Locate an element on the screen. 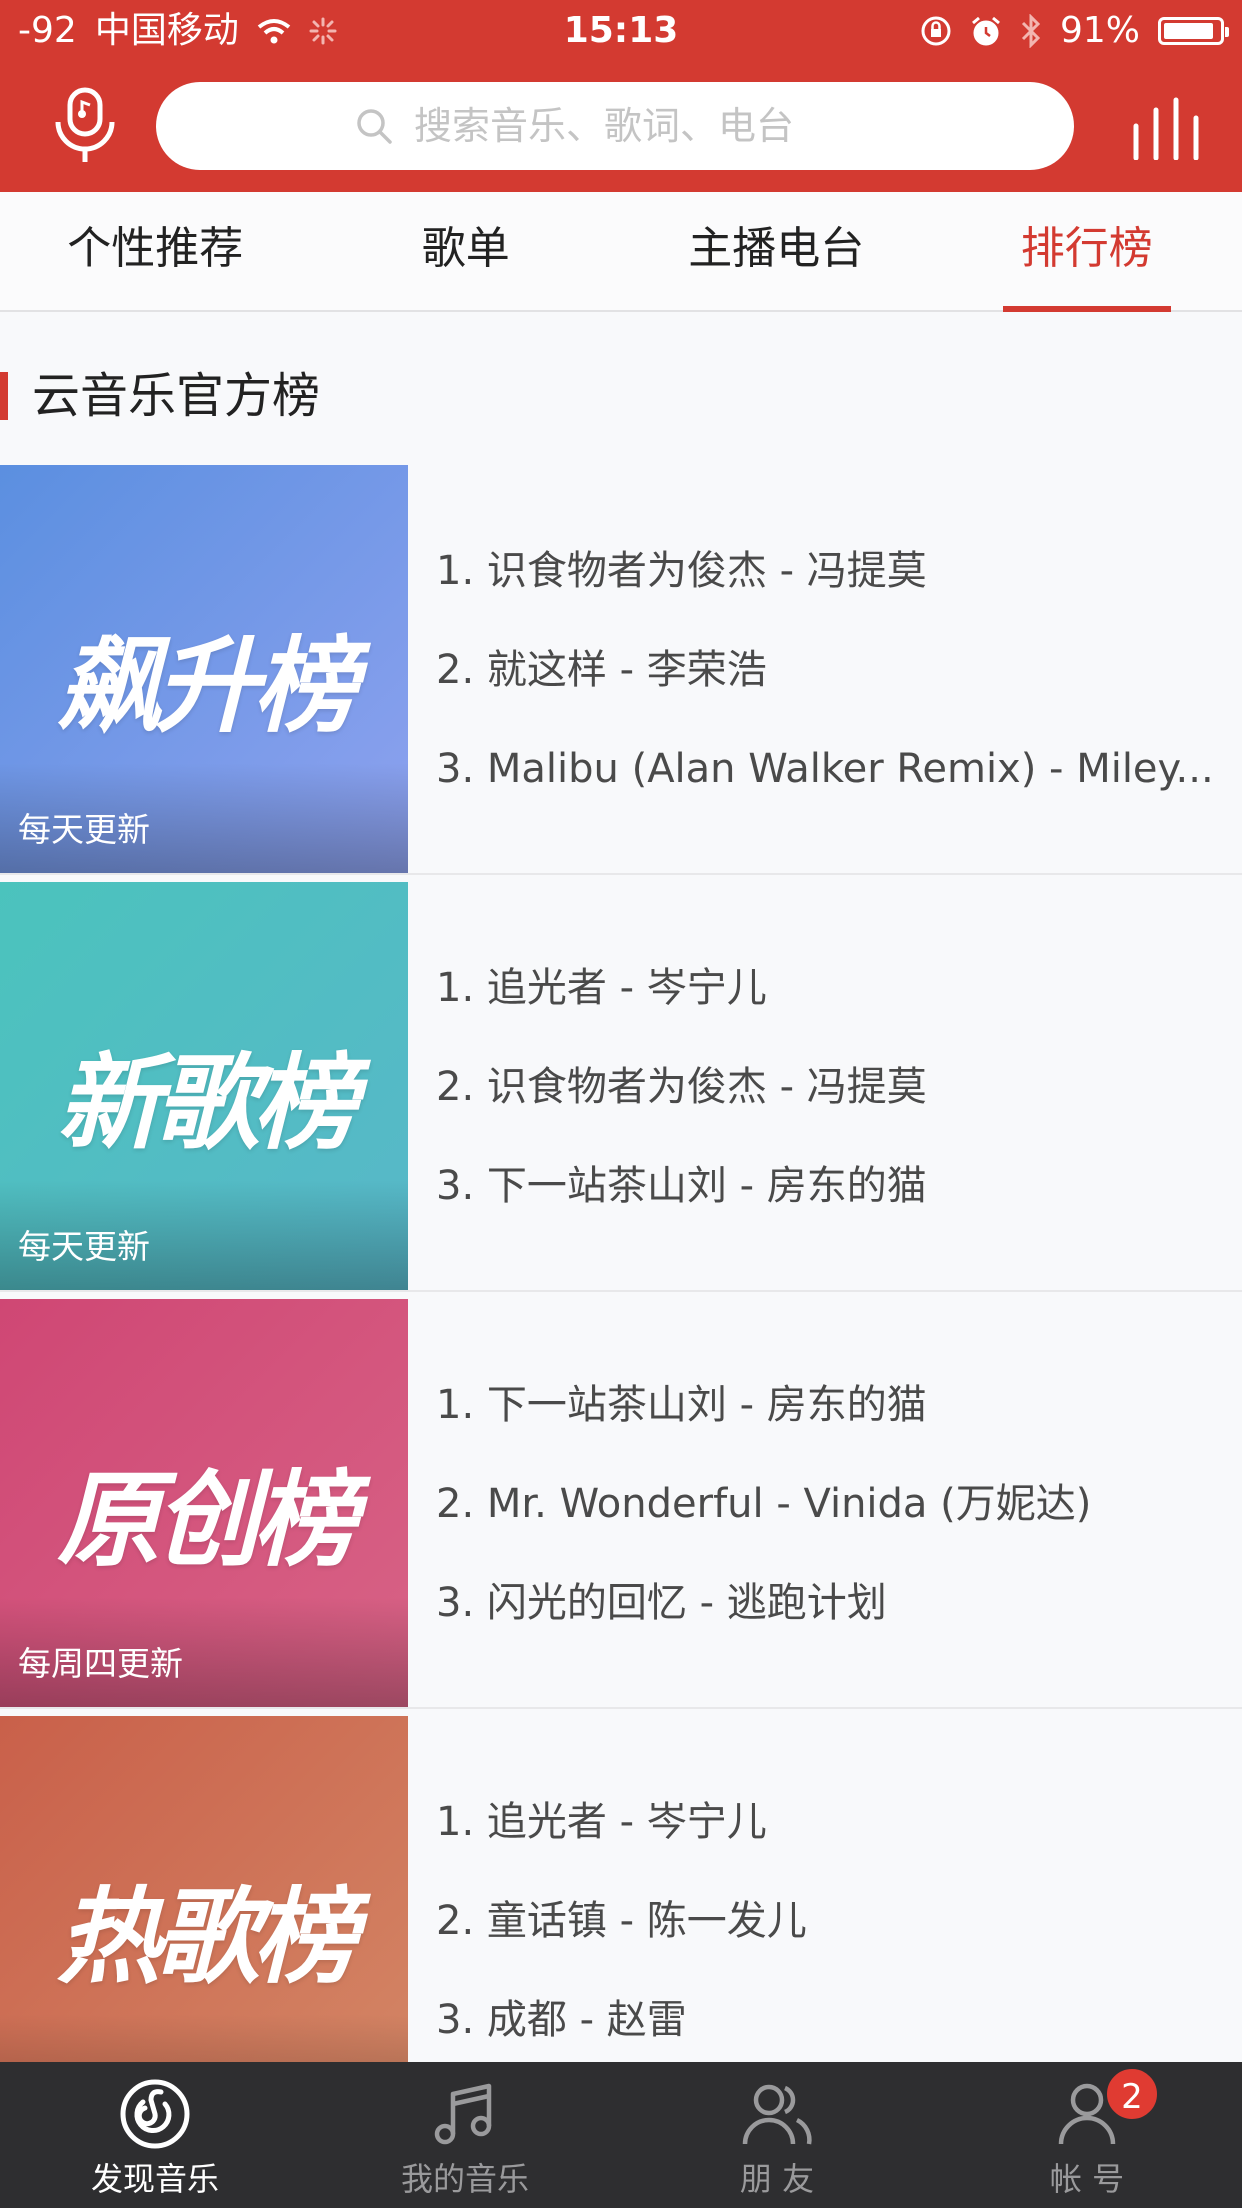 This screenshot has height=2208, width=1242. bottom-navigation: 发现音乐 我的音乐 朋 友 2 帐 号 is located at coordinates (621, 2135).